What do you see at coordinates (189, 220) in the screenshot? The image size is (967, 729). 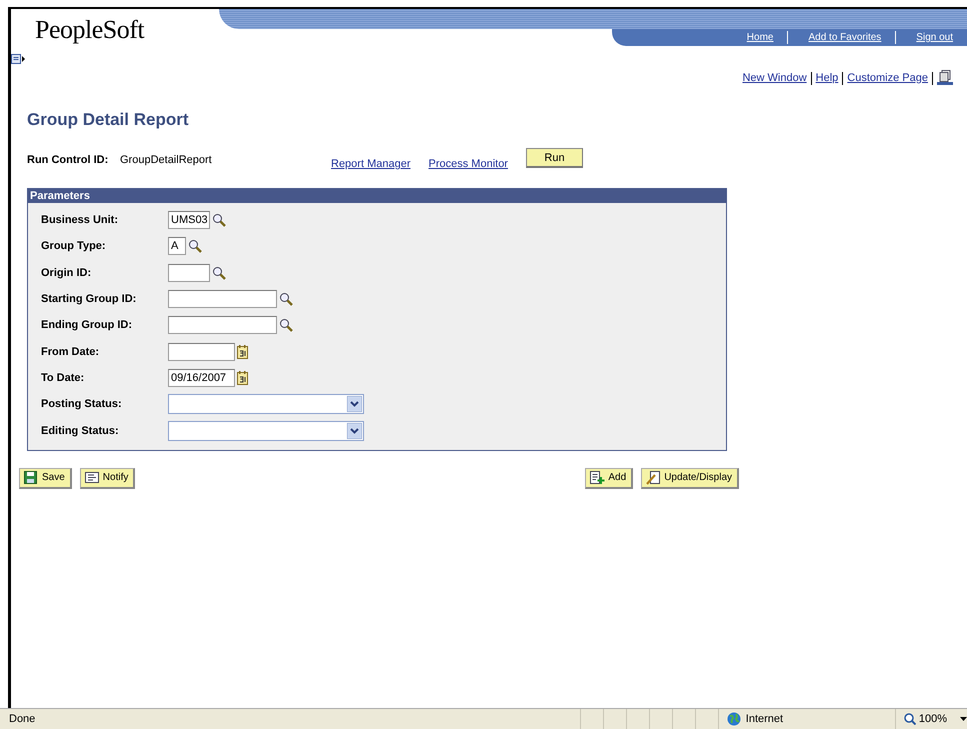 I see `input-field: UMS03` at bounding box center [189, 220].